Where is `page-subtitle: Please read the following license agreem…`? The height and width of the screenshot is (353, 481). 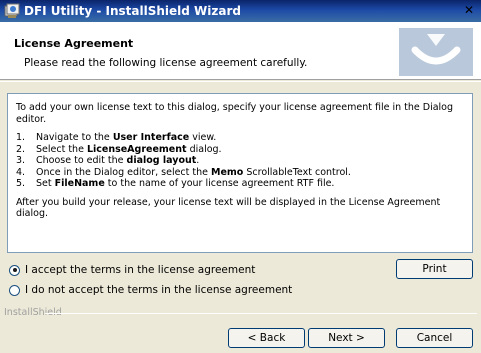
page-subtitle: Please read the following license agreem… is located at coordinates (166, 63).